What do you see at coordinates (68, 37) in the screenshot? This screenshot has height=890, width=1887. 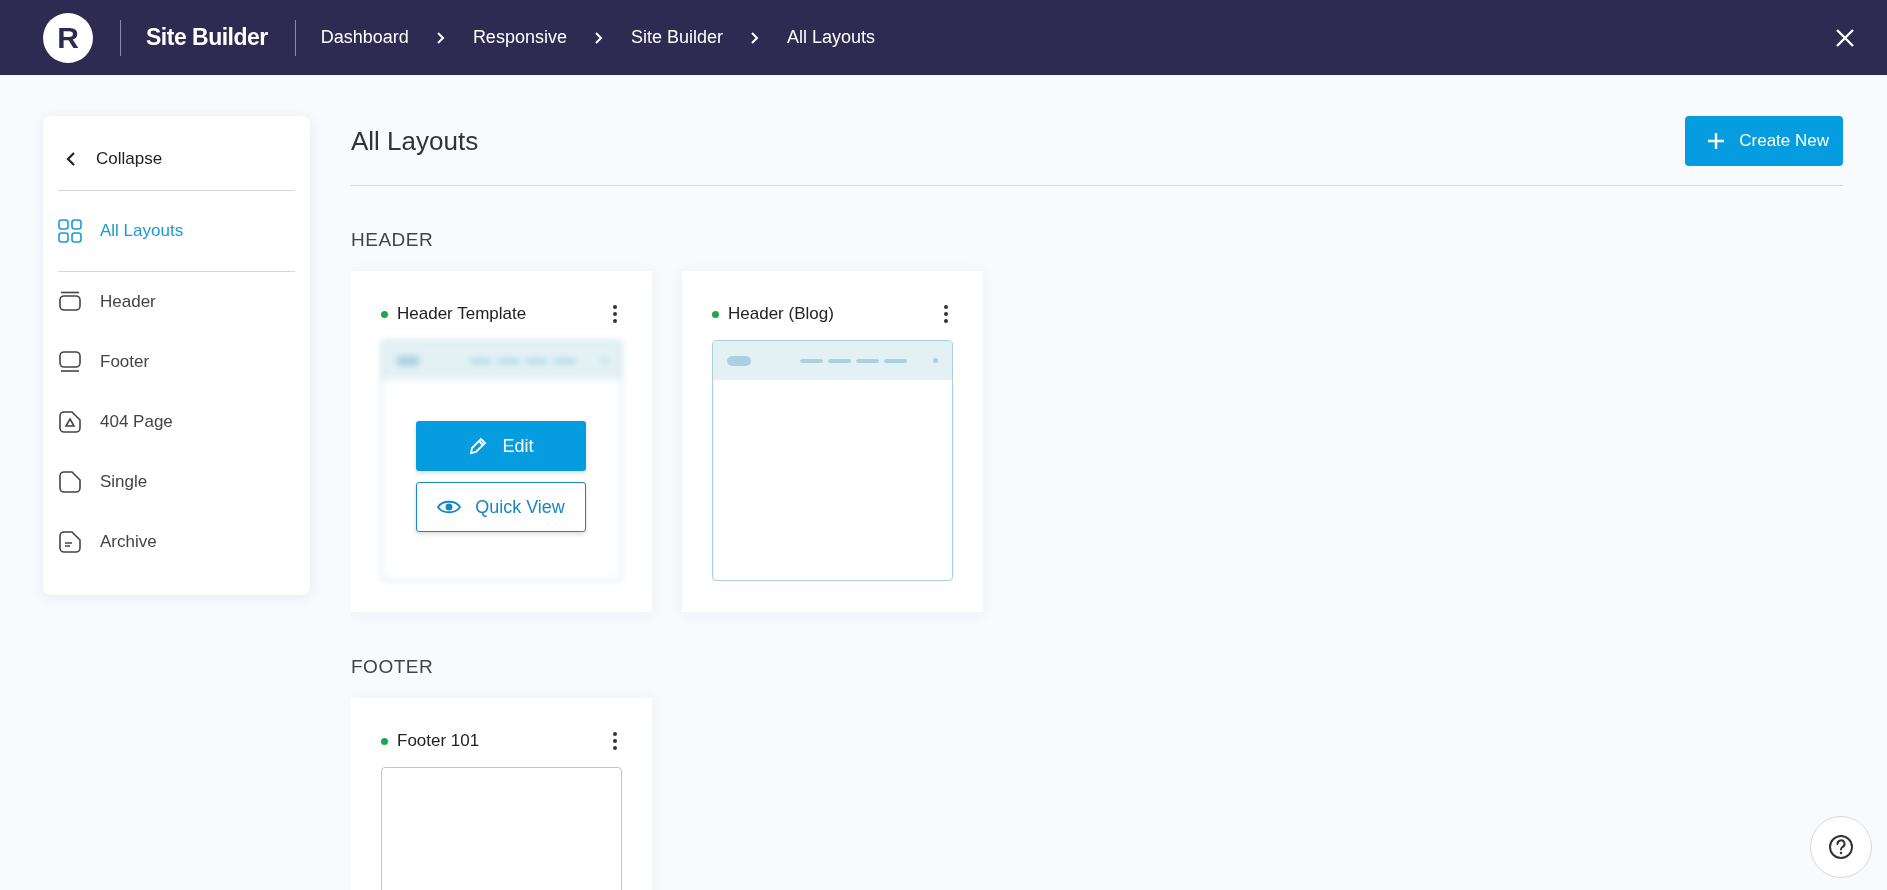 I see `logo-badge: R` at bounding box center [68, 37].